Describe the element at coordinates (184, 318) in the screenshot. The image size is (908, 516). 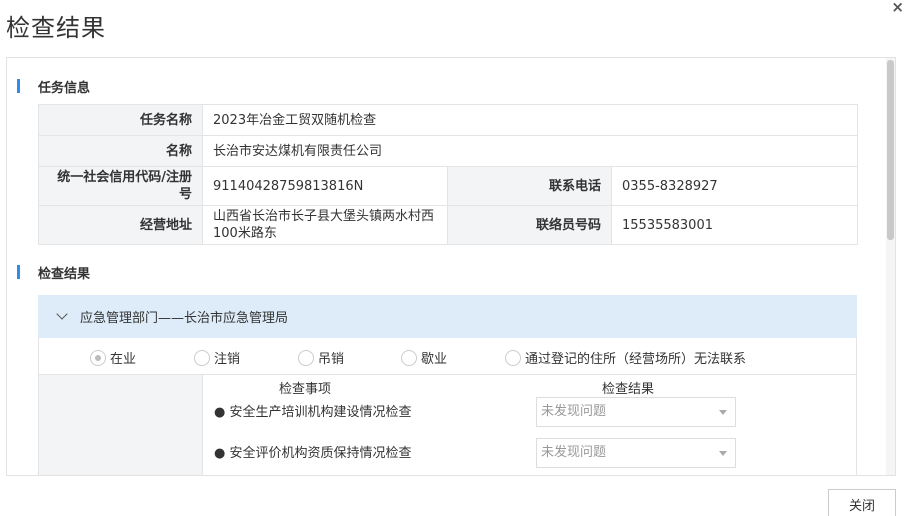
I see `department-name: 应急管理部门——长治市应急管理局` at that location.